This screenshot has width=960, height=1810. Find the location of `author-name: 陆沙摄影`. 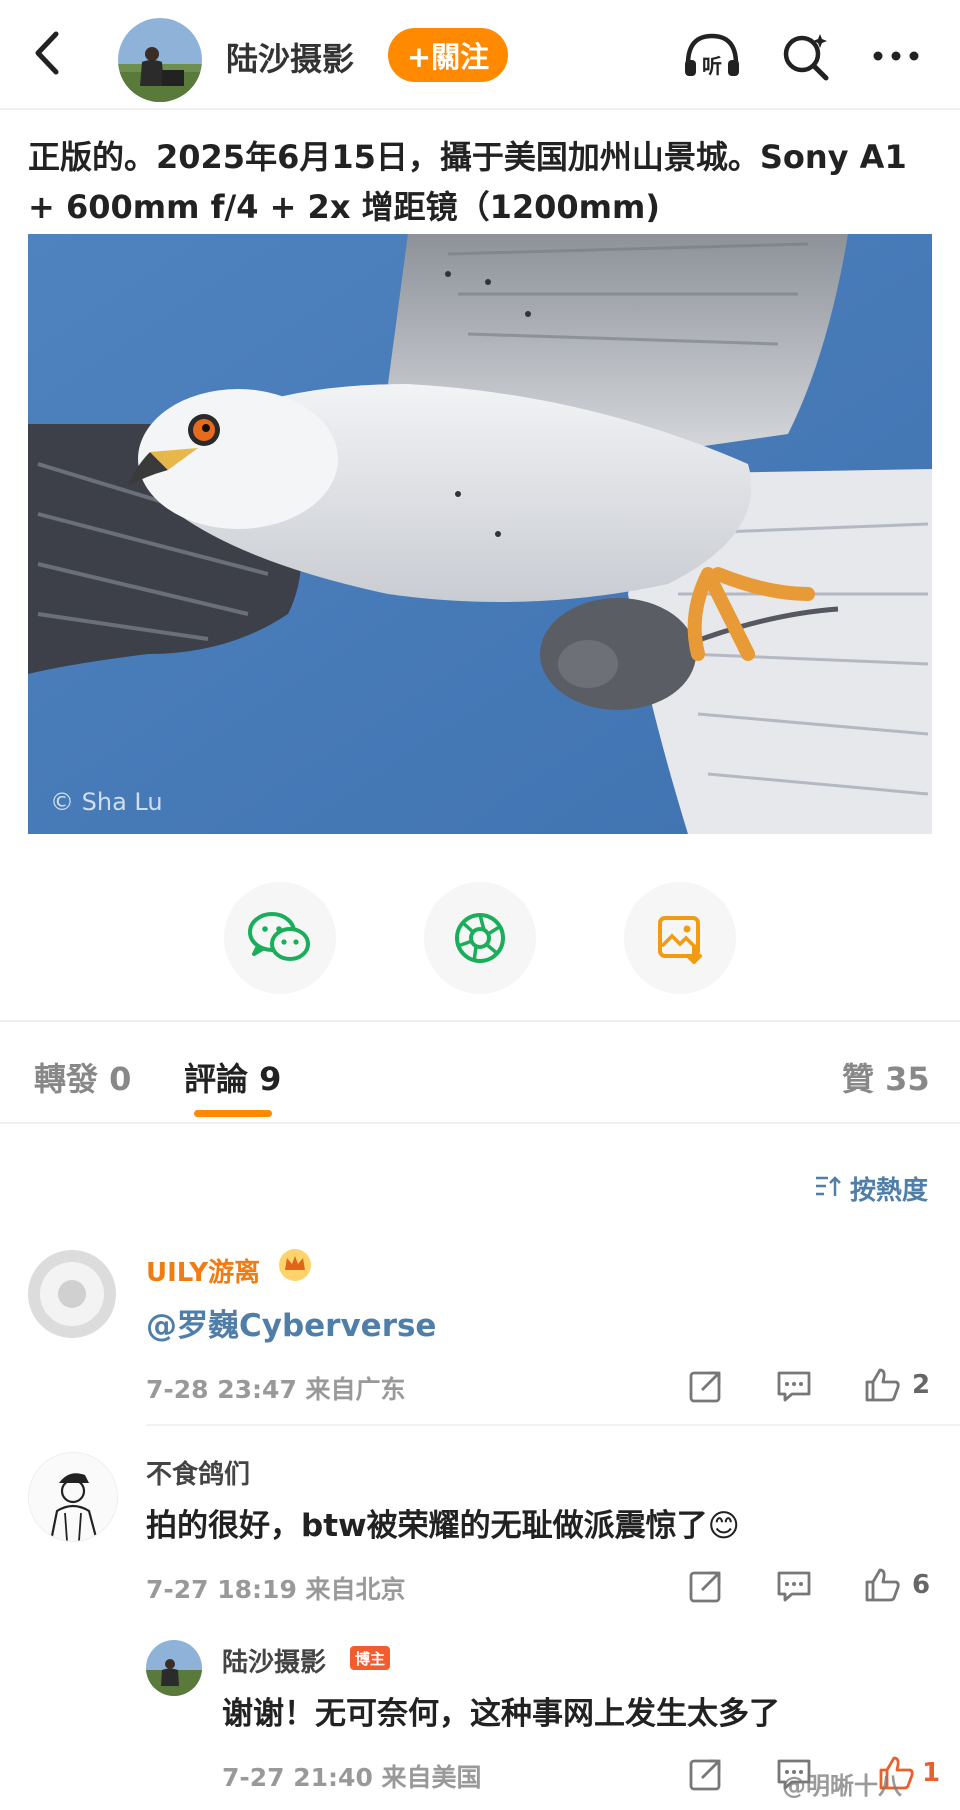

author-name: 陆沙摄影 is located at coordinates (290, 57).